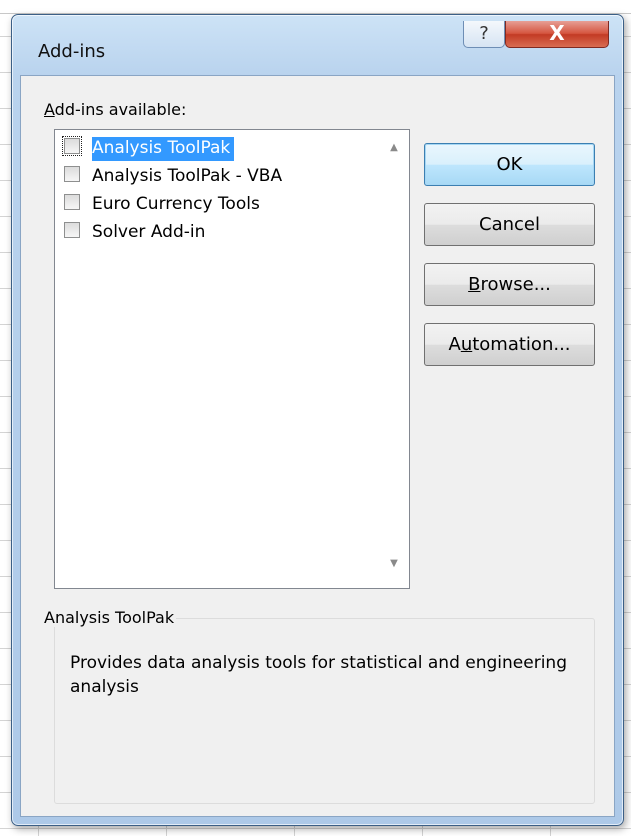  What do you see at coordinates (466, 344) in the screenshot?
I see `automation-accelerator: u` at bounding box center [466, 344].